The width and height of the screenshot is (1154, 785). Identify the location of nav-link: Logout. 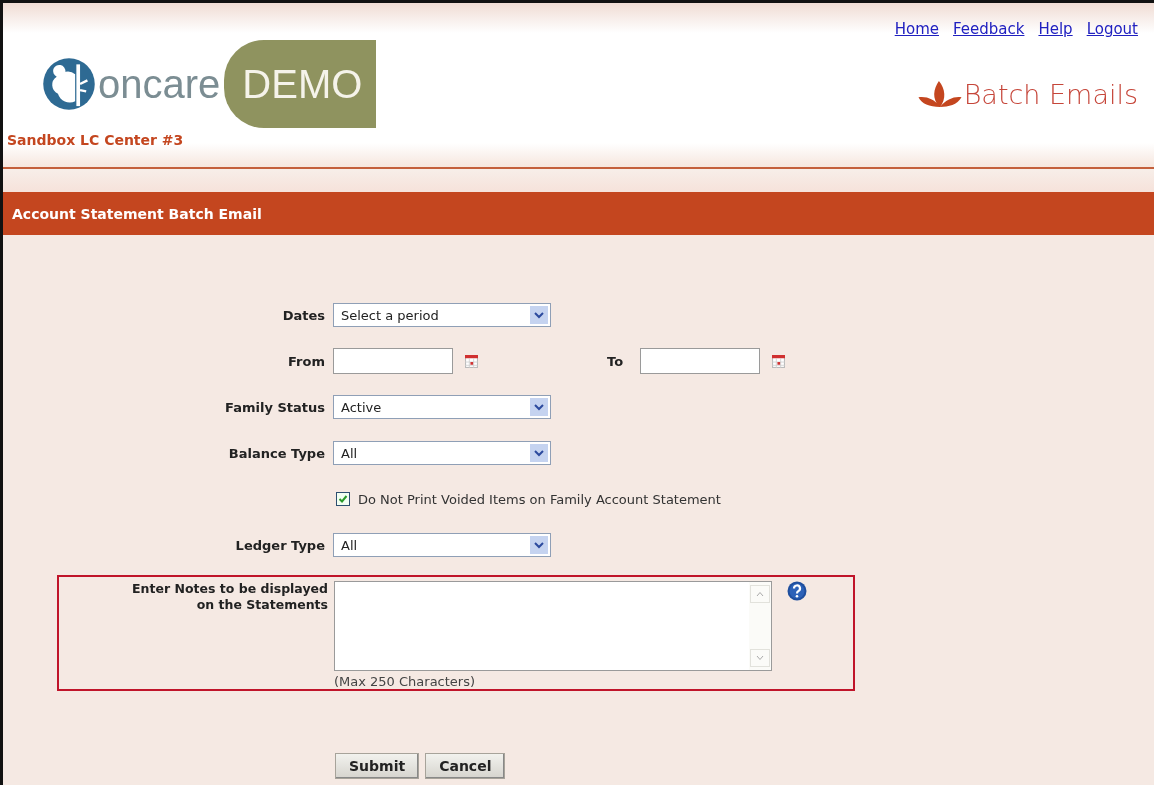
(1112, 29).